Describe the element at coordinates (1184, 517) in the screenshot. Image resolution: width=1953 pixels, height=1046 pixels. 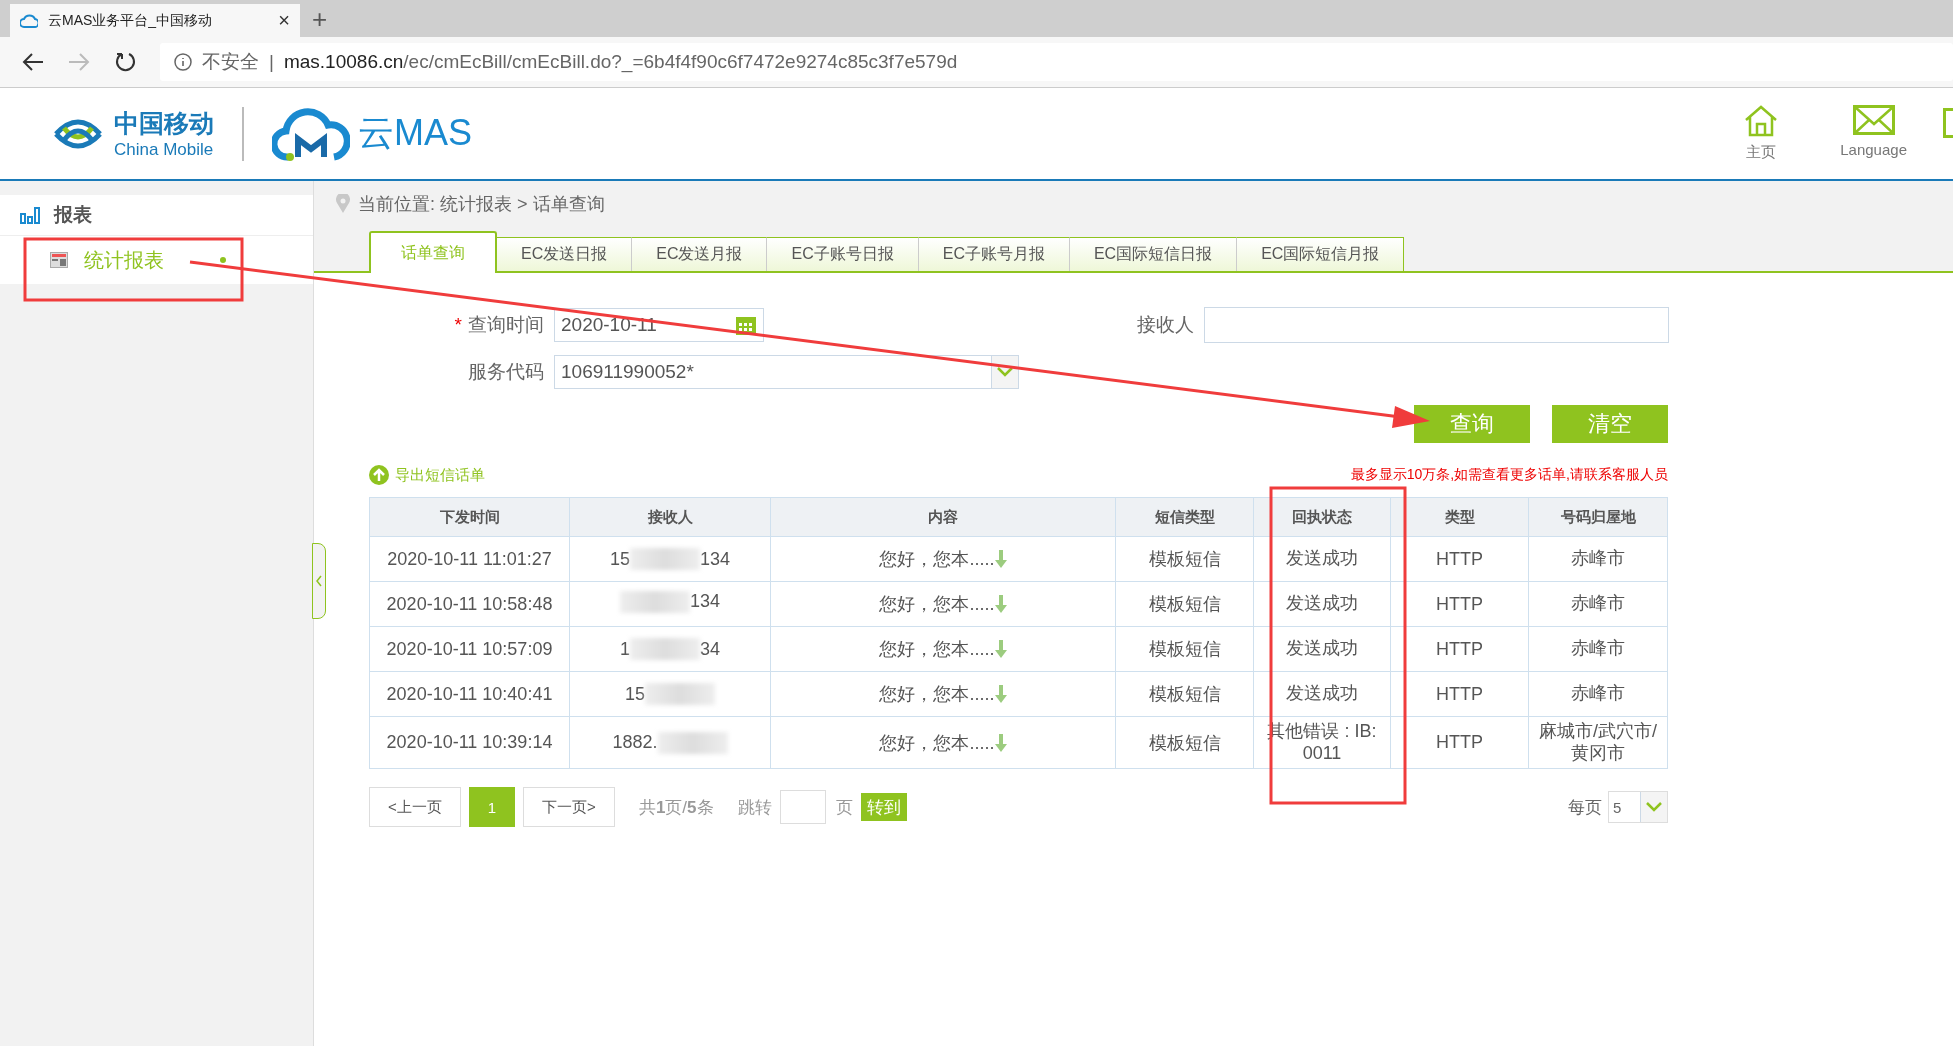
I see `column-header: 短信类型` at that location.